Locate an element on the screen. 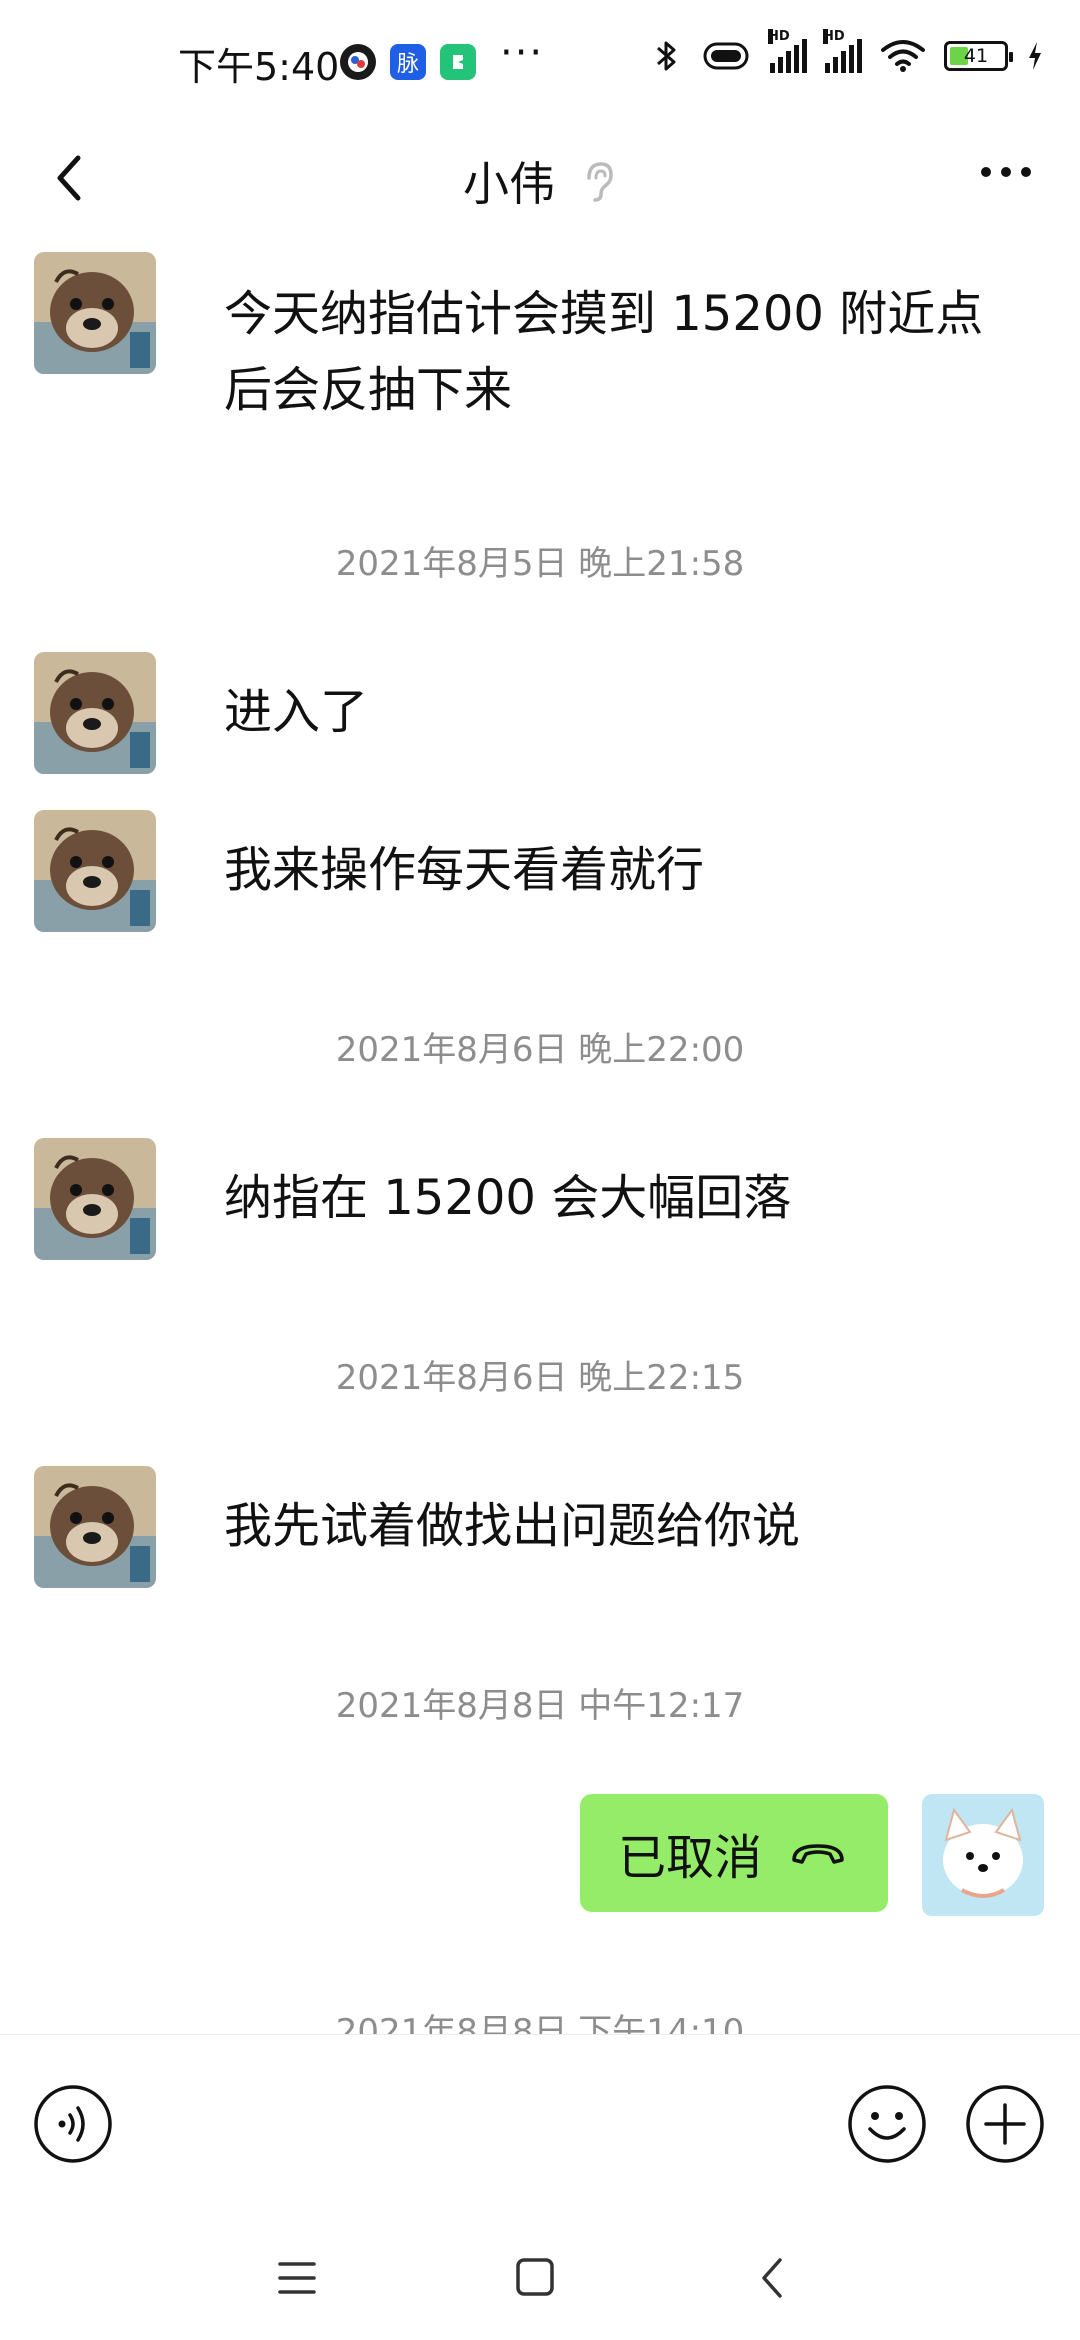  message-text: 进入了 is located at coordinates (296, 712).